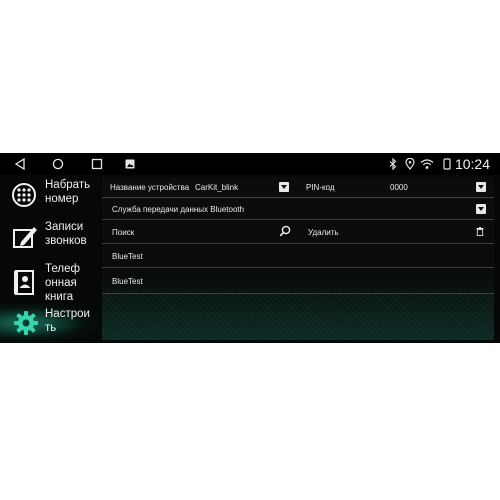  What do you see at coordinates (24, 282) in the screenshot?
I see `phonebook-icon` at bounding box center [24, 282].